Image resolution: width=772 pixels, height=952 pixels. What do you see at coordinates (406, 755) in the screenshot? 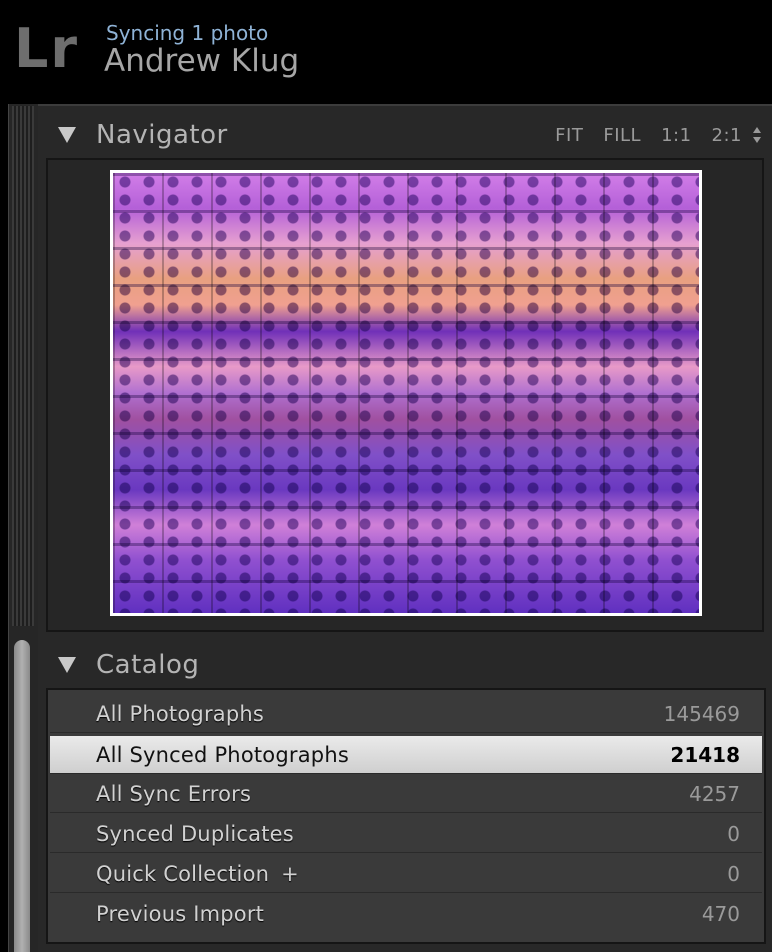
I see `catalog-item-all-synced-photographs: All Synced Photographs 21418` at bounding box center [406, 755].